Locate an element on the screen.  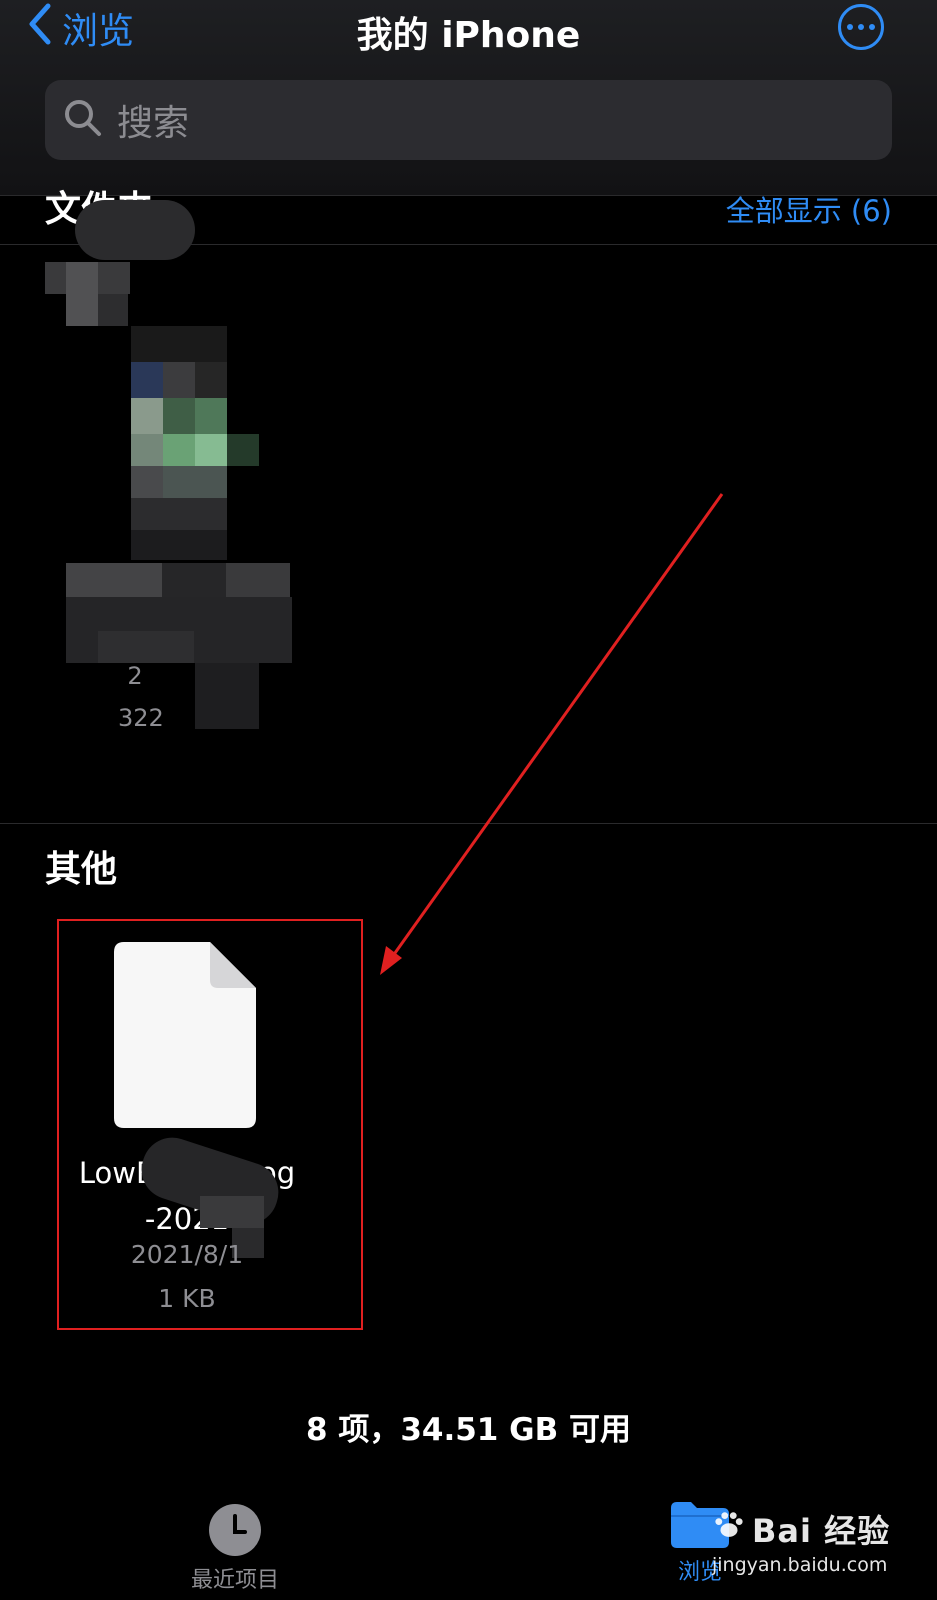
watermark-url: jingyan.baidu.com is located at coordinates (800, 1565).